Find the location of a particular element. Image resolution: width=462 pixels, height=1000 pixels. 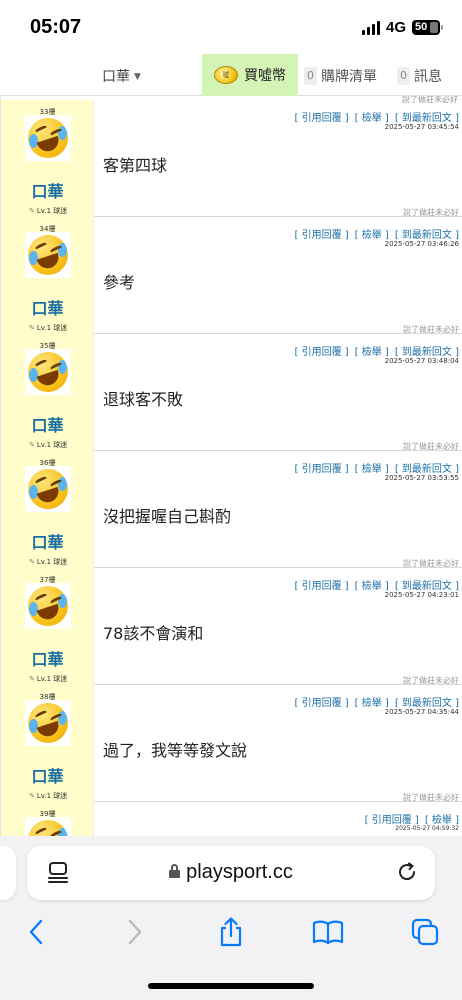

buy-coins-label: 買噓幣 is located at coordinates (265, 76).